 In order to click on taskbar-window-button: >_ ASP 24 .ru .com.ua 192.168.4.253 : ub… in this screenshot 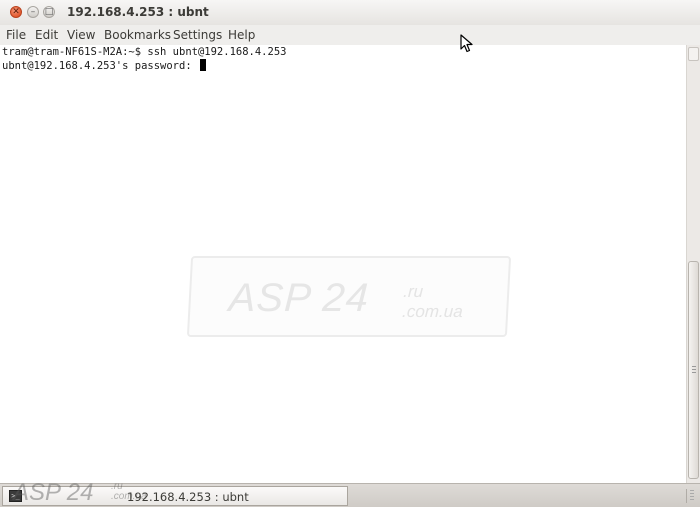, I will do `click(175, 492)`.